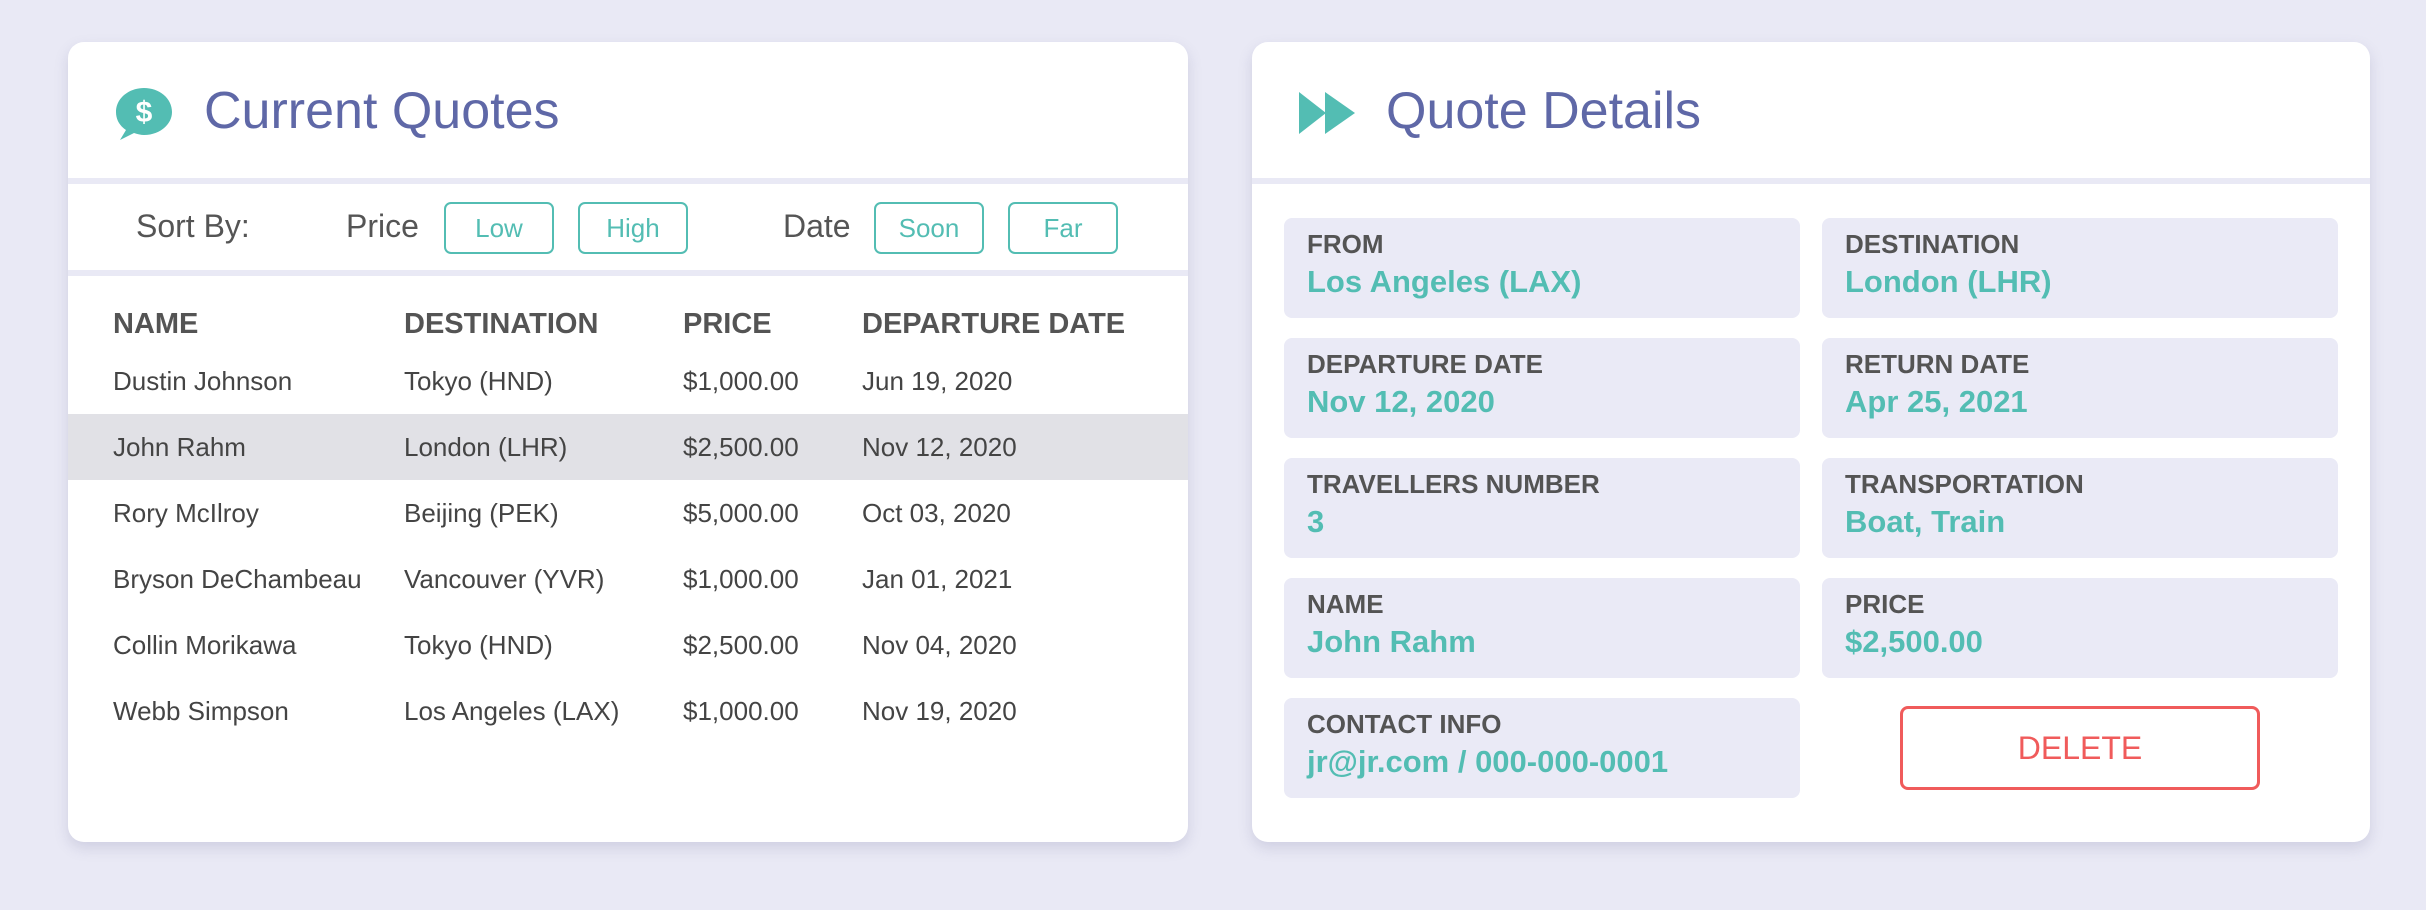  Describe the element at coordinates (1453, 484) in the screenshot. I see `travellers-label: TRAVELLERS NUMBER` at that location.